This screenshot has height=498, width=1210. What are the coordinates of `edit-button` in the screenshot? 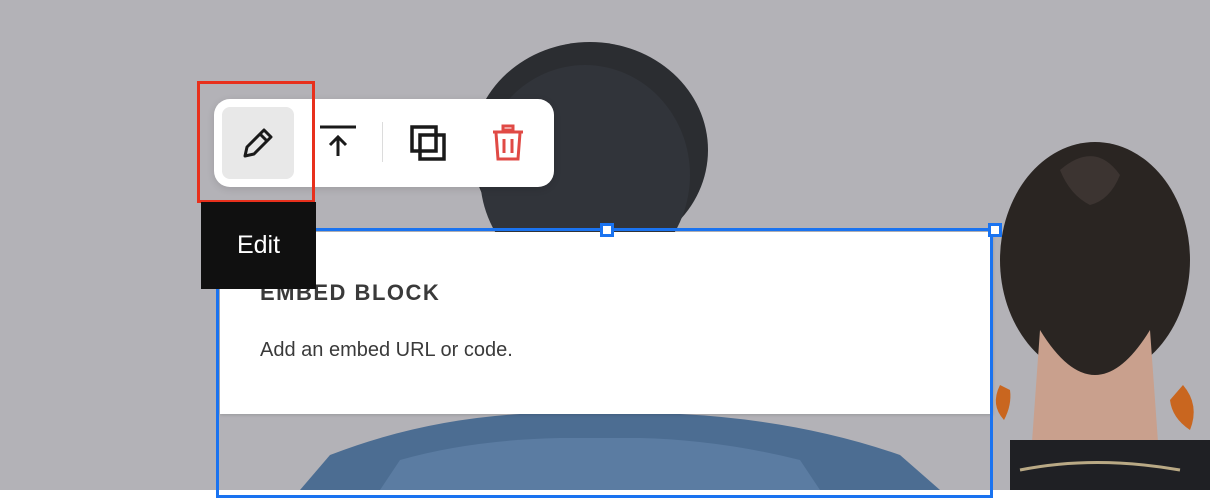 It's located at (258, 143).